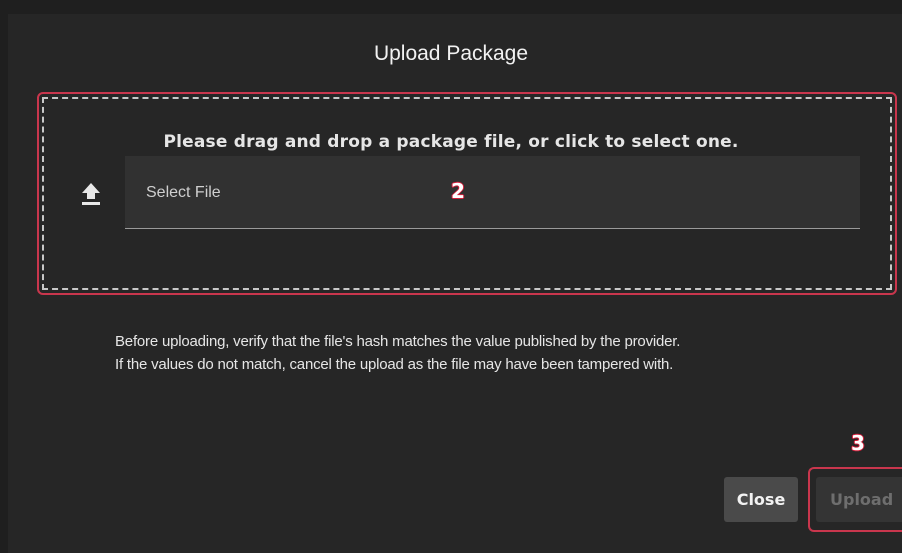 This screenshot has height=553, width=902. What do you see at coordinates (858, 443) in the screenshot?
I see `annotation-marker-3: 3` at bounding box center [858, 443].